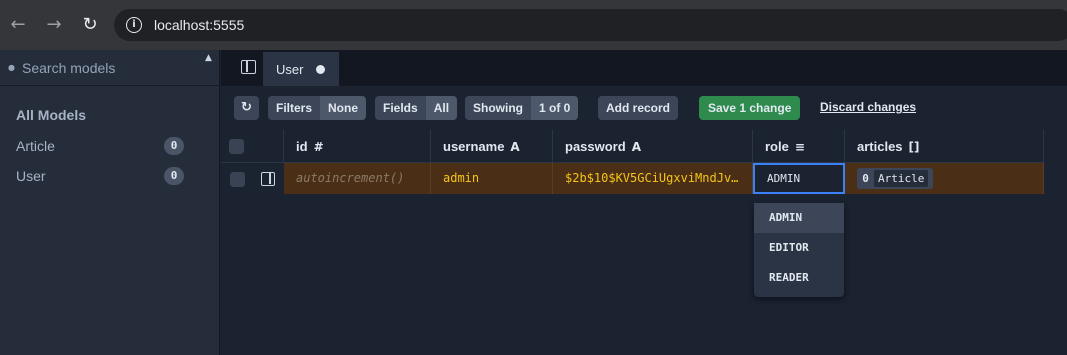 The width and height of the screenshot is (1067, 355). Describe the element at coordinates (880, 146) in the screenshot. I see `column-name: articles` at that location.